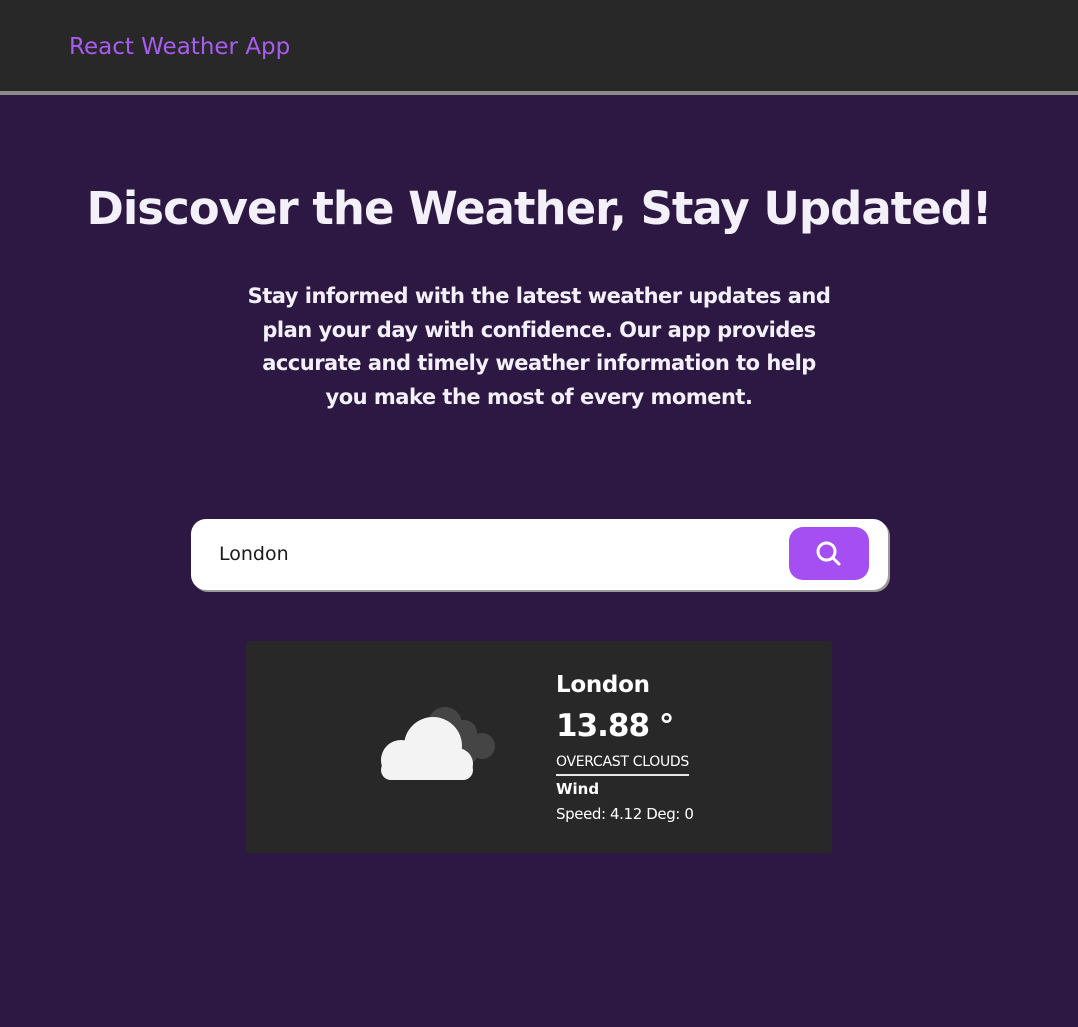  Describe the element at coordinates (615, 726) in the screenshot. I see `temperature: 13.88 °` at that location.